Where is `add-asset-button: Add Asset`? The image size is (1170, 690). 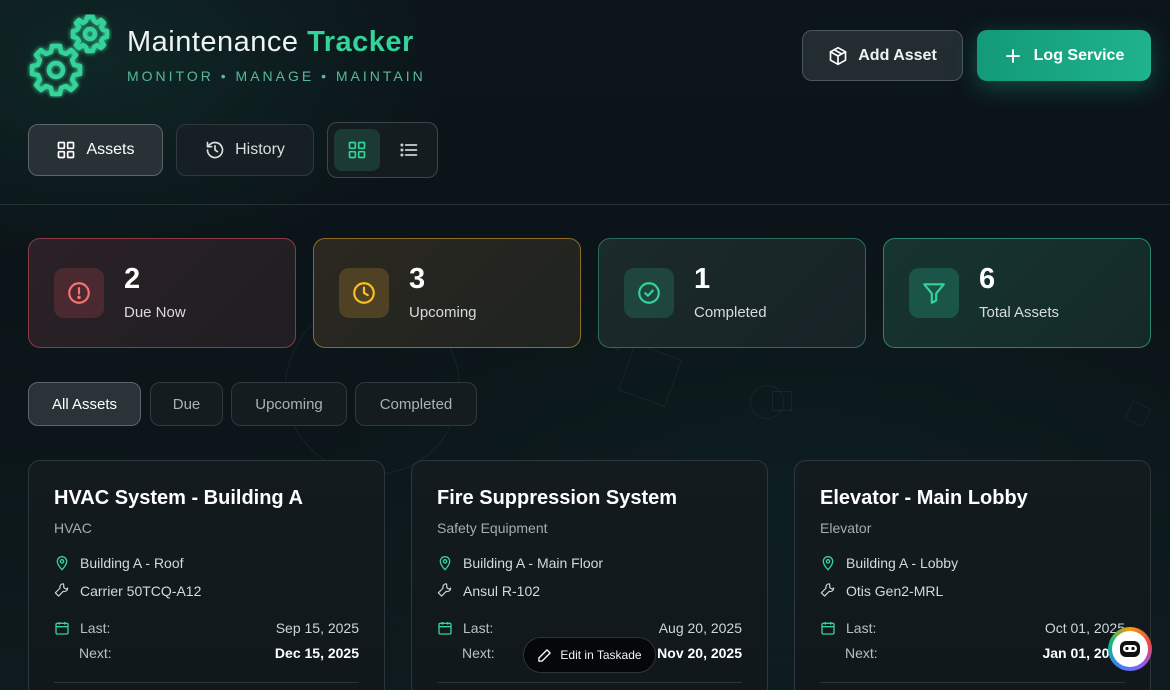 add-asset-button: Add Asset is located at coordinates (882, 55).